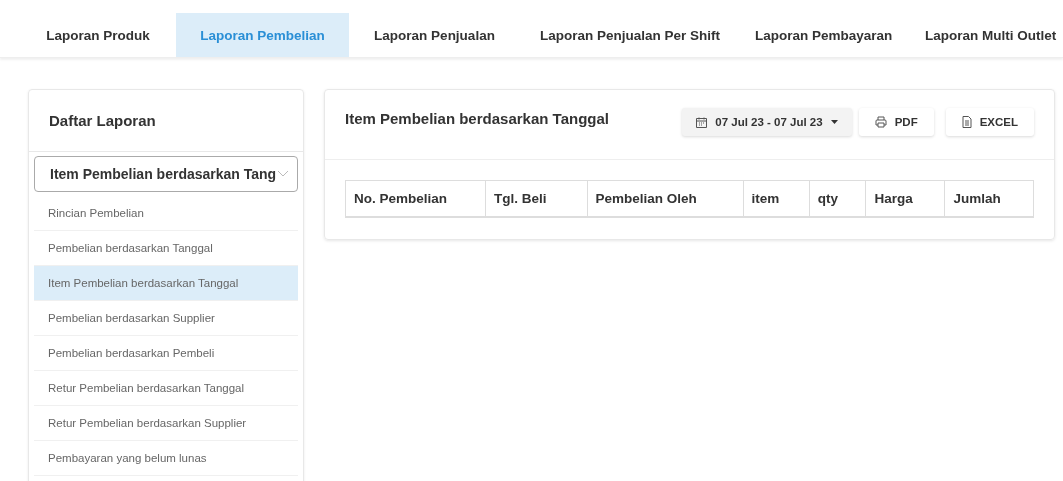 This screenshot has height=481, width=1063. What do you see at coordinates (166, 318) in the screenshot?
I see `report-list-item: Pembelian berdasarkan Supplier` at bounding box center [166, 318].